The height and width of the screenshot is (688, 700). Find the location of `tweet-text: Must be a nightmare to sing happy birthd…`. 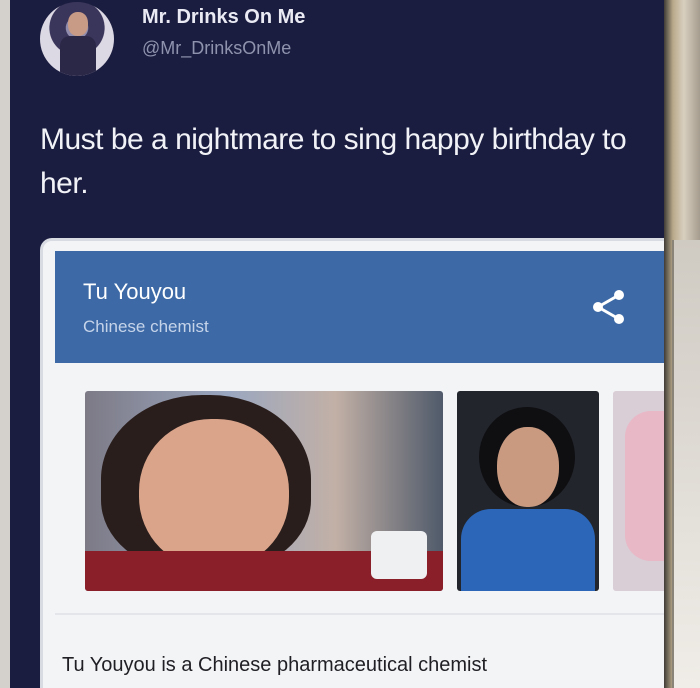

tweet-text: Must be a nightmare to sing happy birthd… is located at coordinates (333, 161).